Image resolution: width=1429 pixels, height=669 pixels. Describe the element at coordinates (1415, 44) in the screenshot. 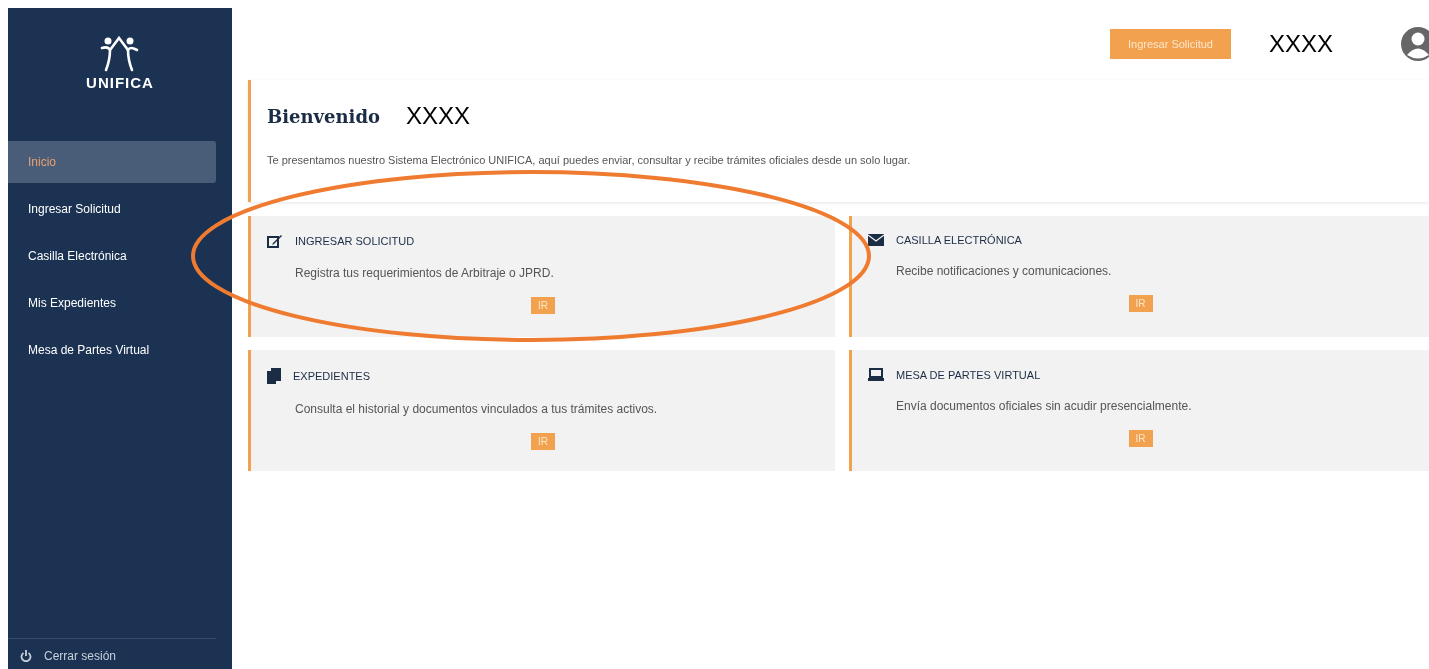

I see `avatar-icon` at that location.